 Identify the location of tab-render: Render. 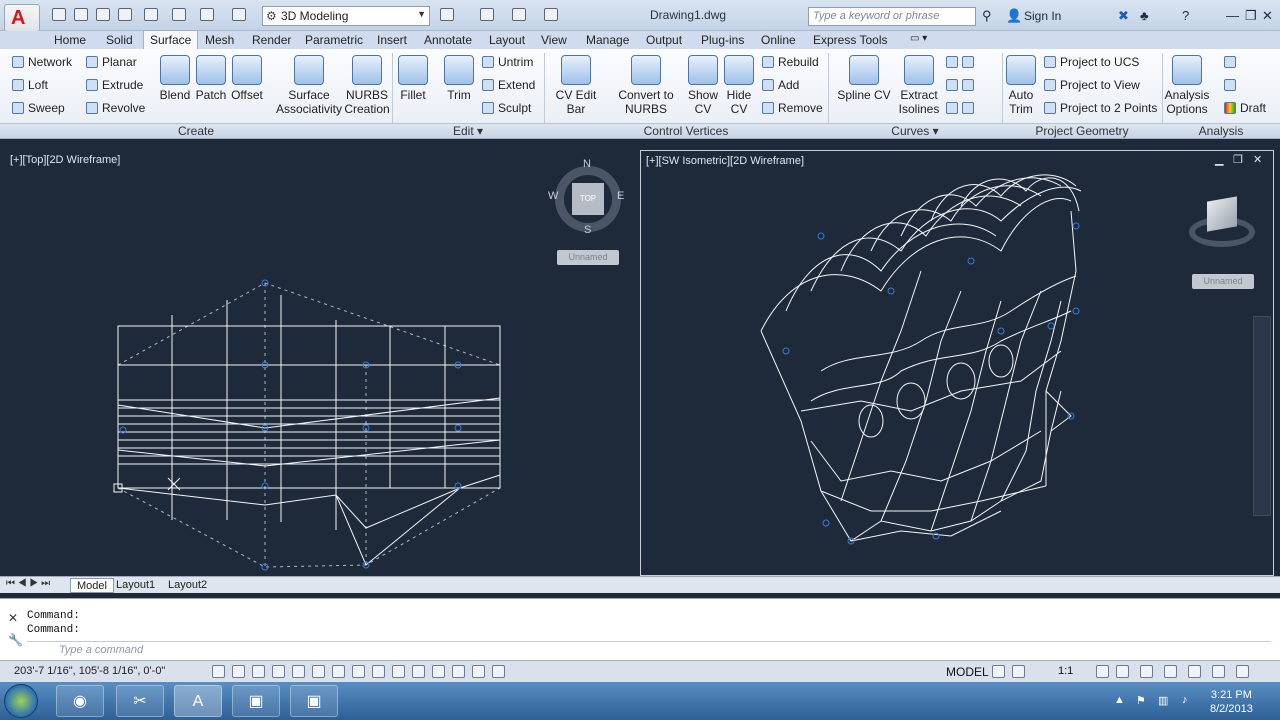
(271, 40).